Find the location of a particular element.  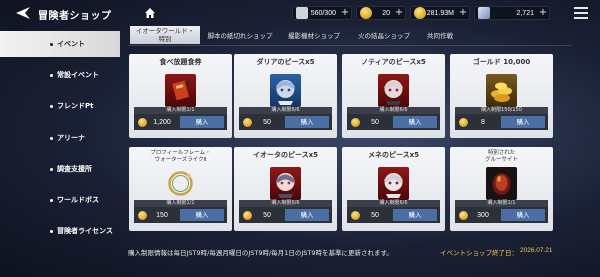

price-bar: 8 購入 is located at coordinates (501, 122).